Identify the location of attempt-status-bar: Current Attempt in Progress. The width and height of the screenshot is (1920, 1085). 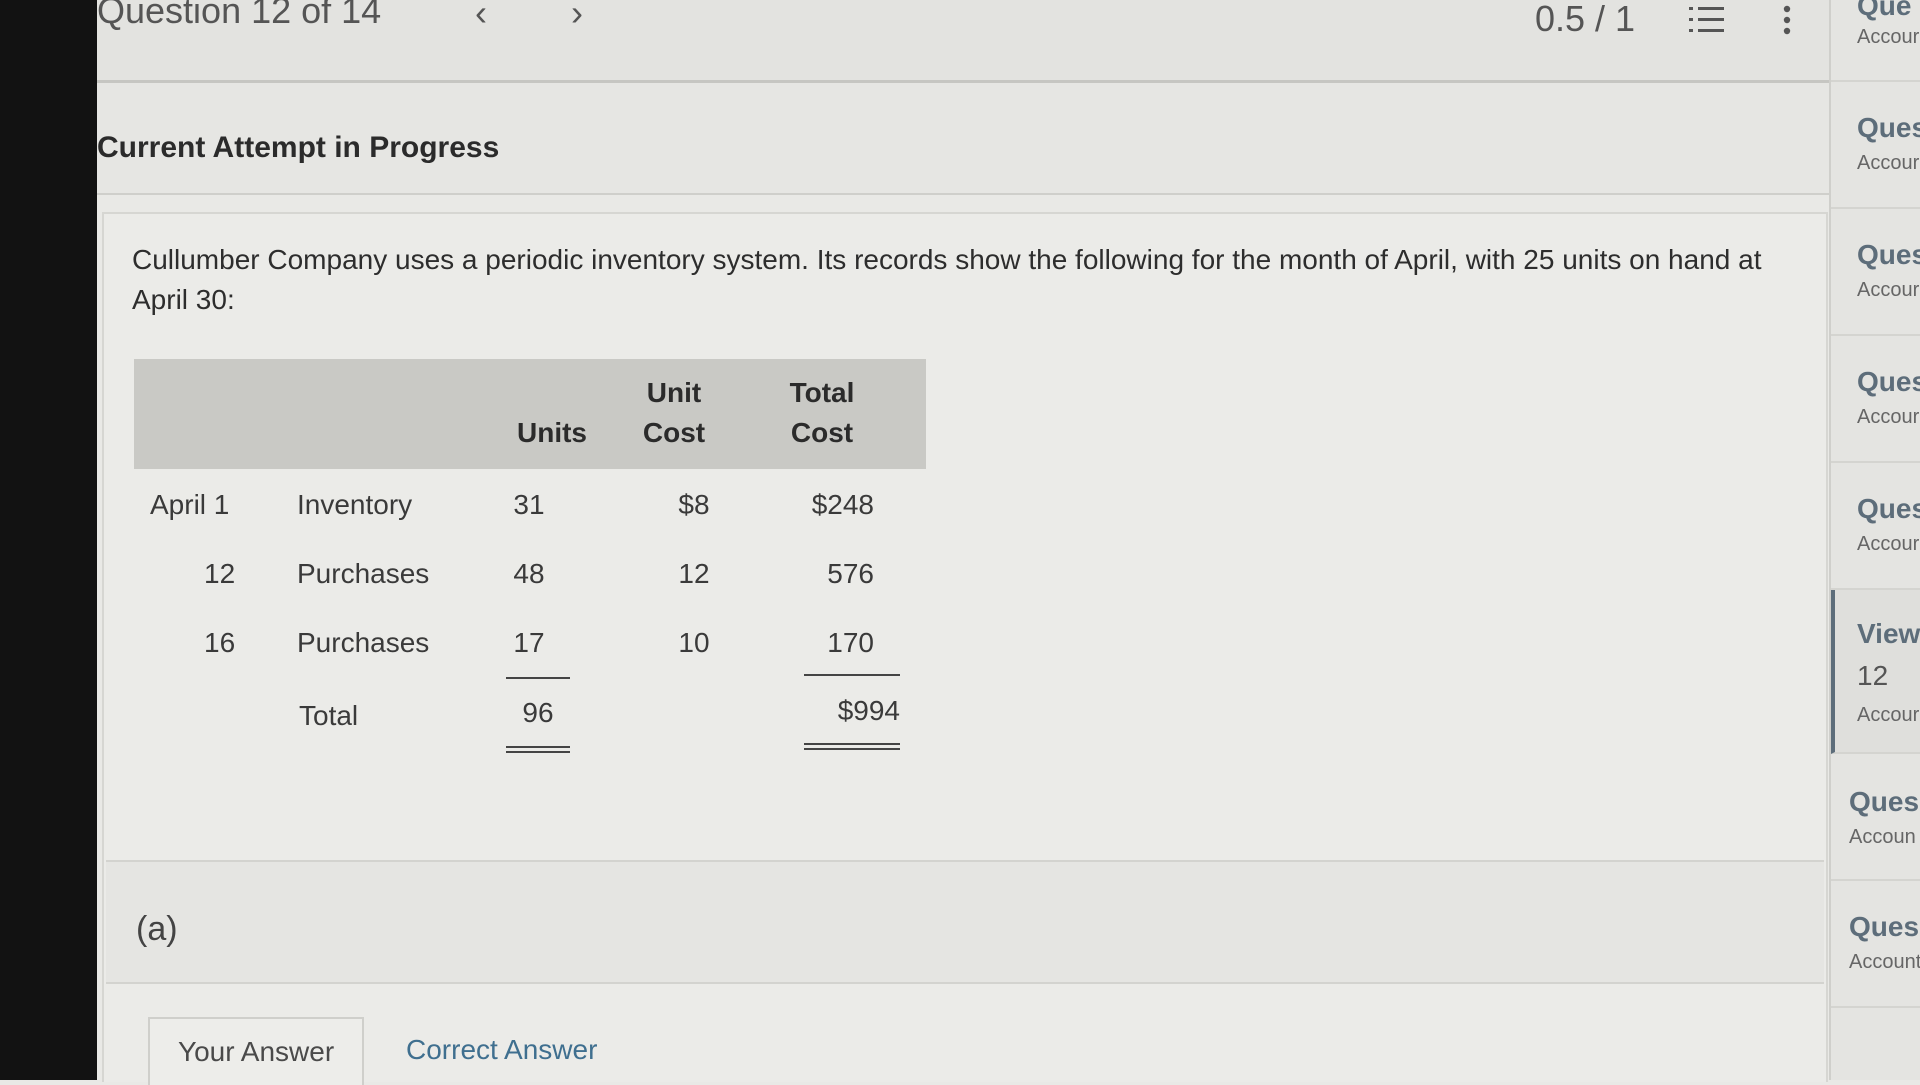
(963, 139).